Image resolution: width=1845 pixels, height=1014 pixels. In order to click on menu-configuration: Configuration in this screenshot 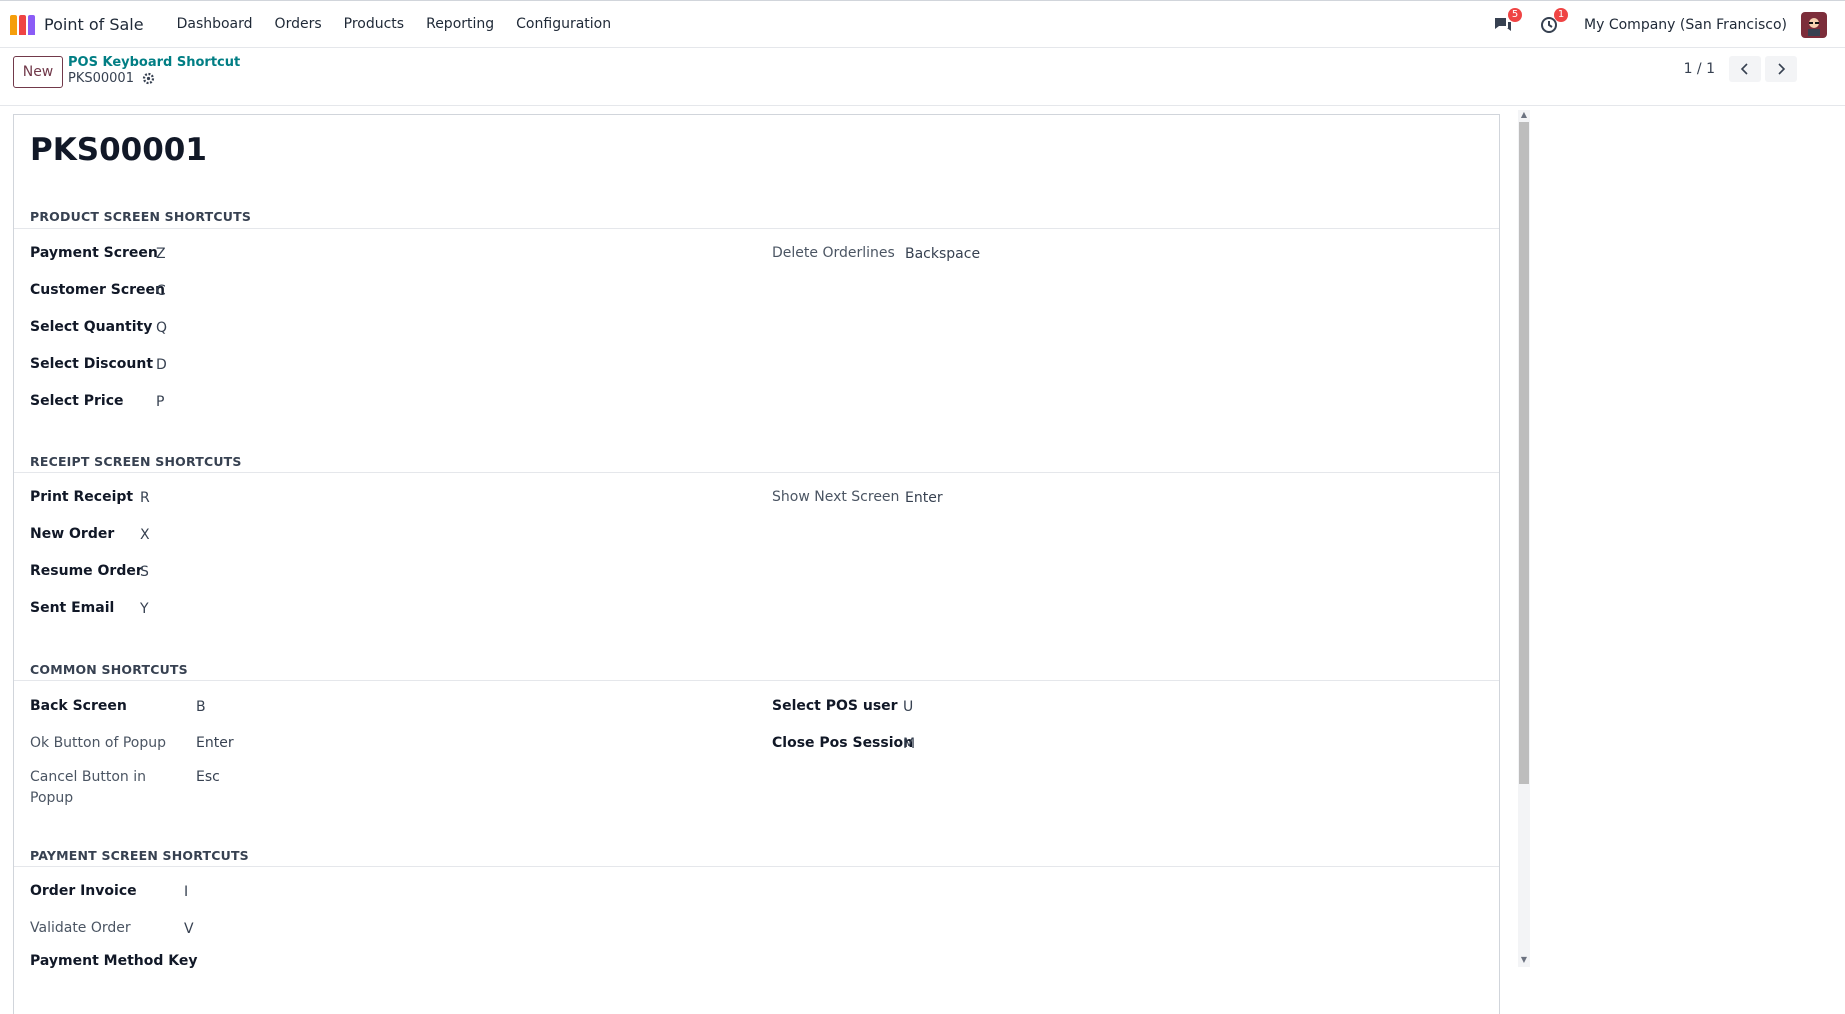, I will do `click(563, 24)`.